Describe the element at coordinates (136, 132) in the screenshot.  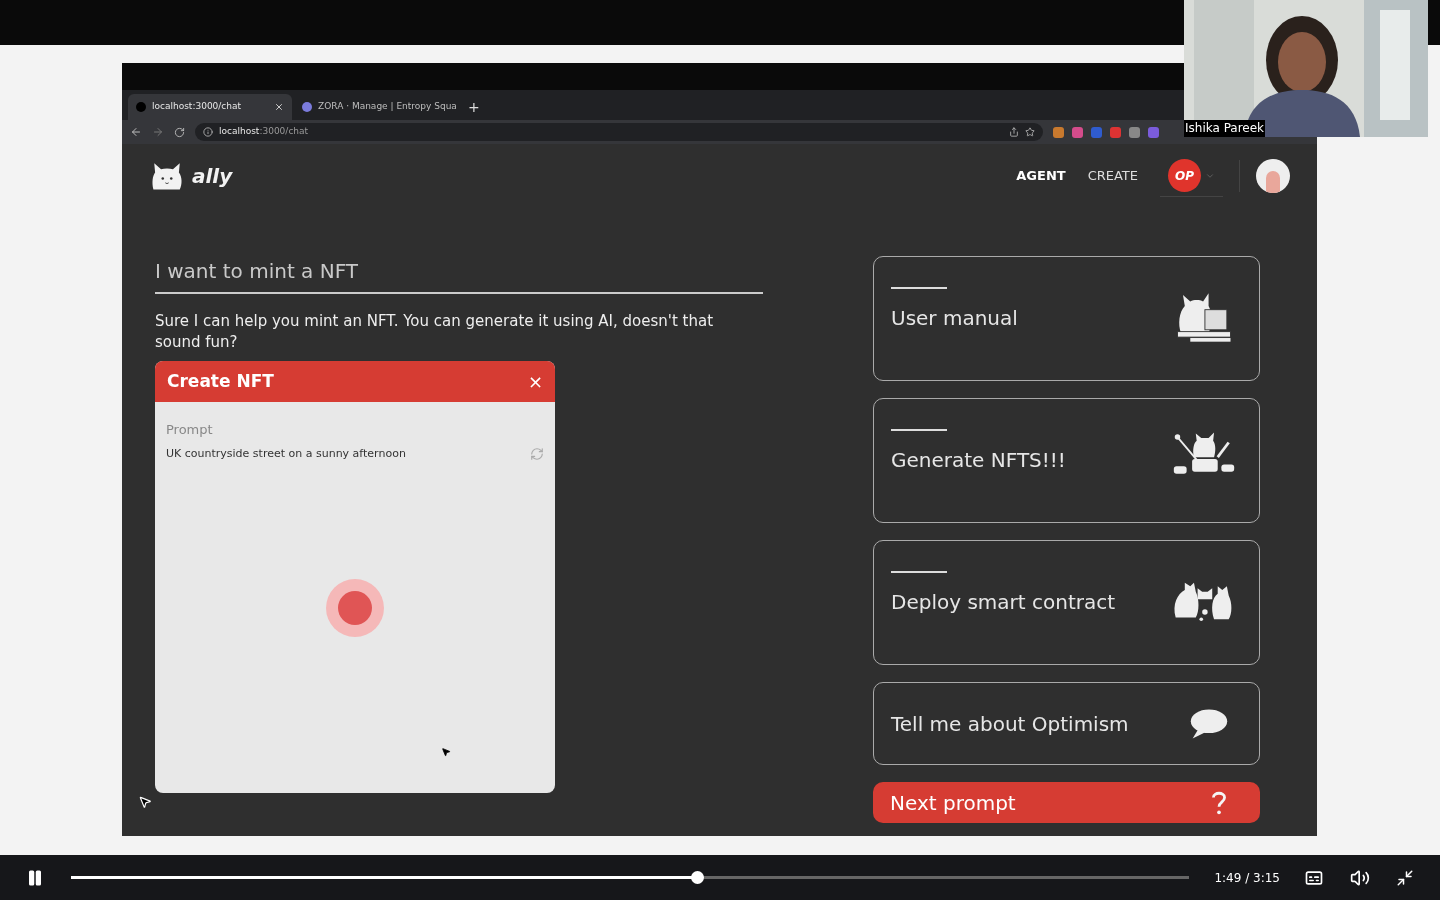
I see `back-icon` at that location.